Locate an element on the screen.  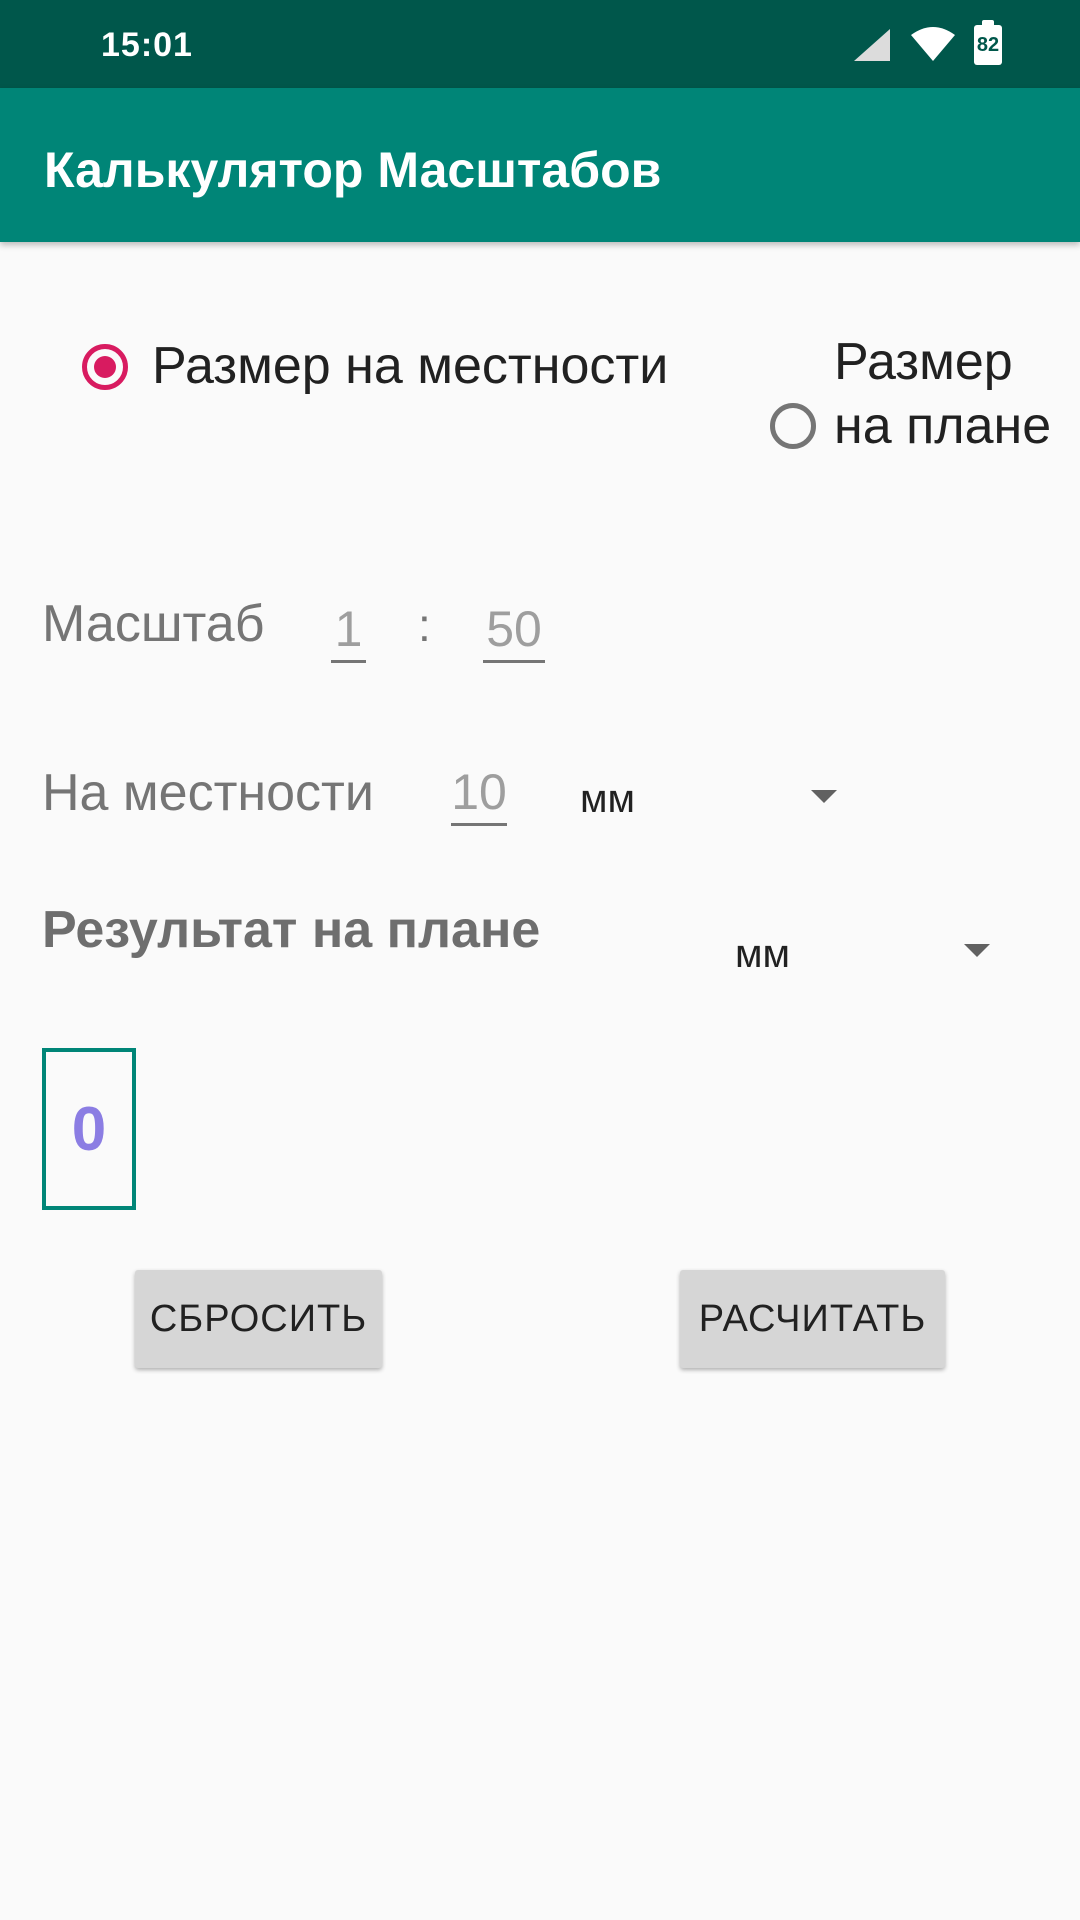
status-icons: 82 is located at coordinates (927, 43).